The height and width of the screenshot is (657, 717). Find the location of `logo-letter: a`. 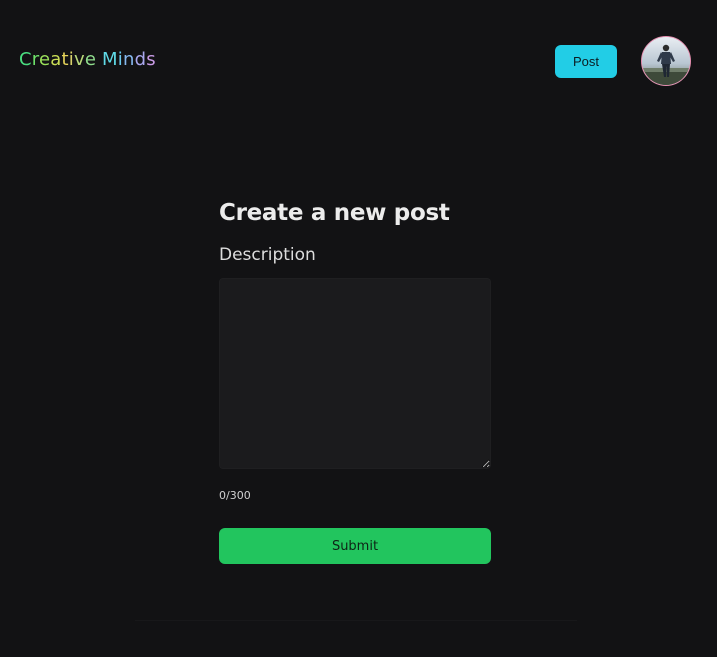

logo-letter: a is located at coordinates (56, 59).